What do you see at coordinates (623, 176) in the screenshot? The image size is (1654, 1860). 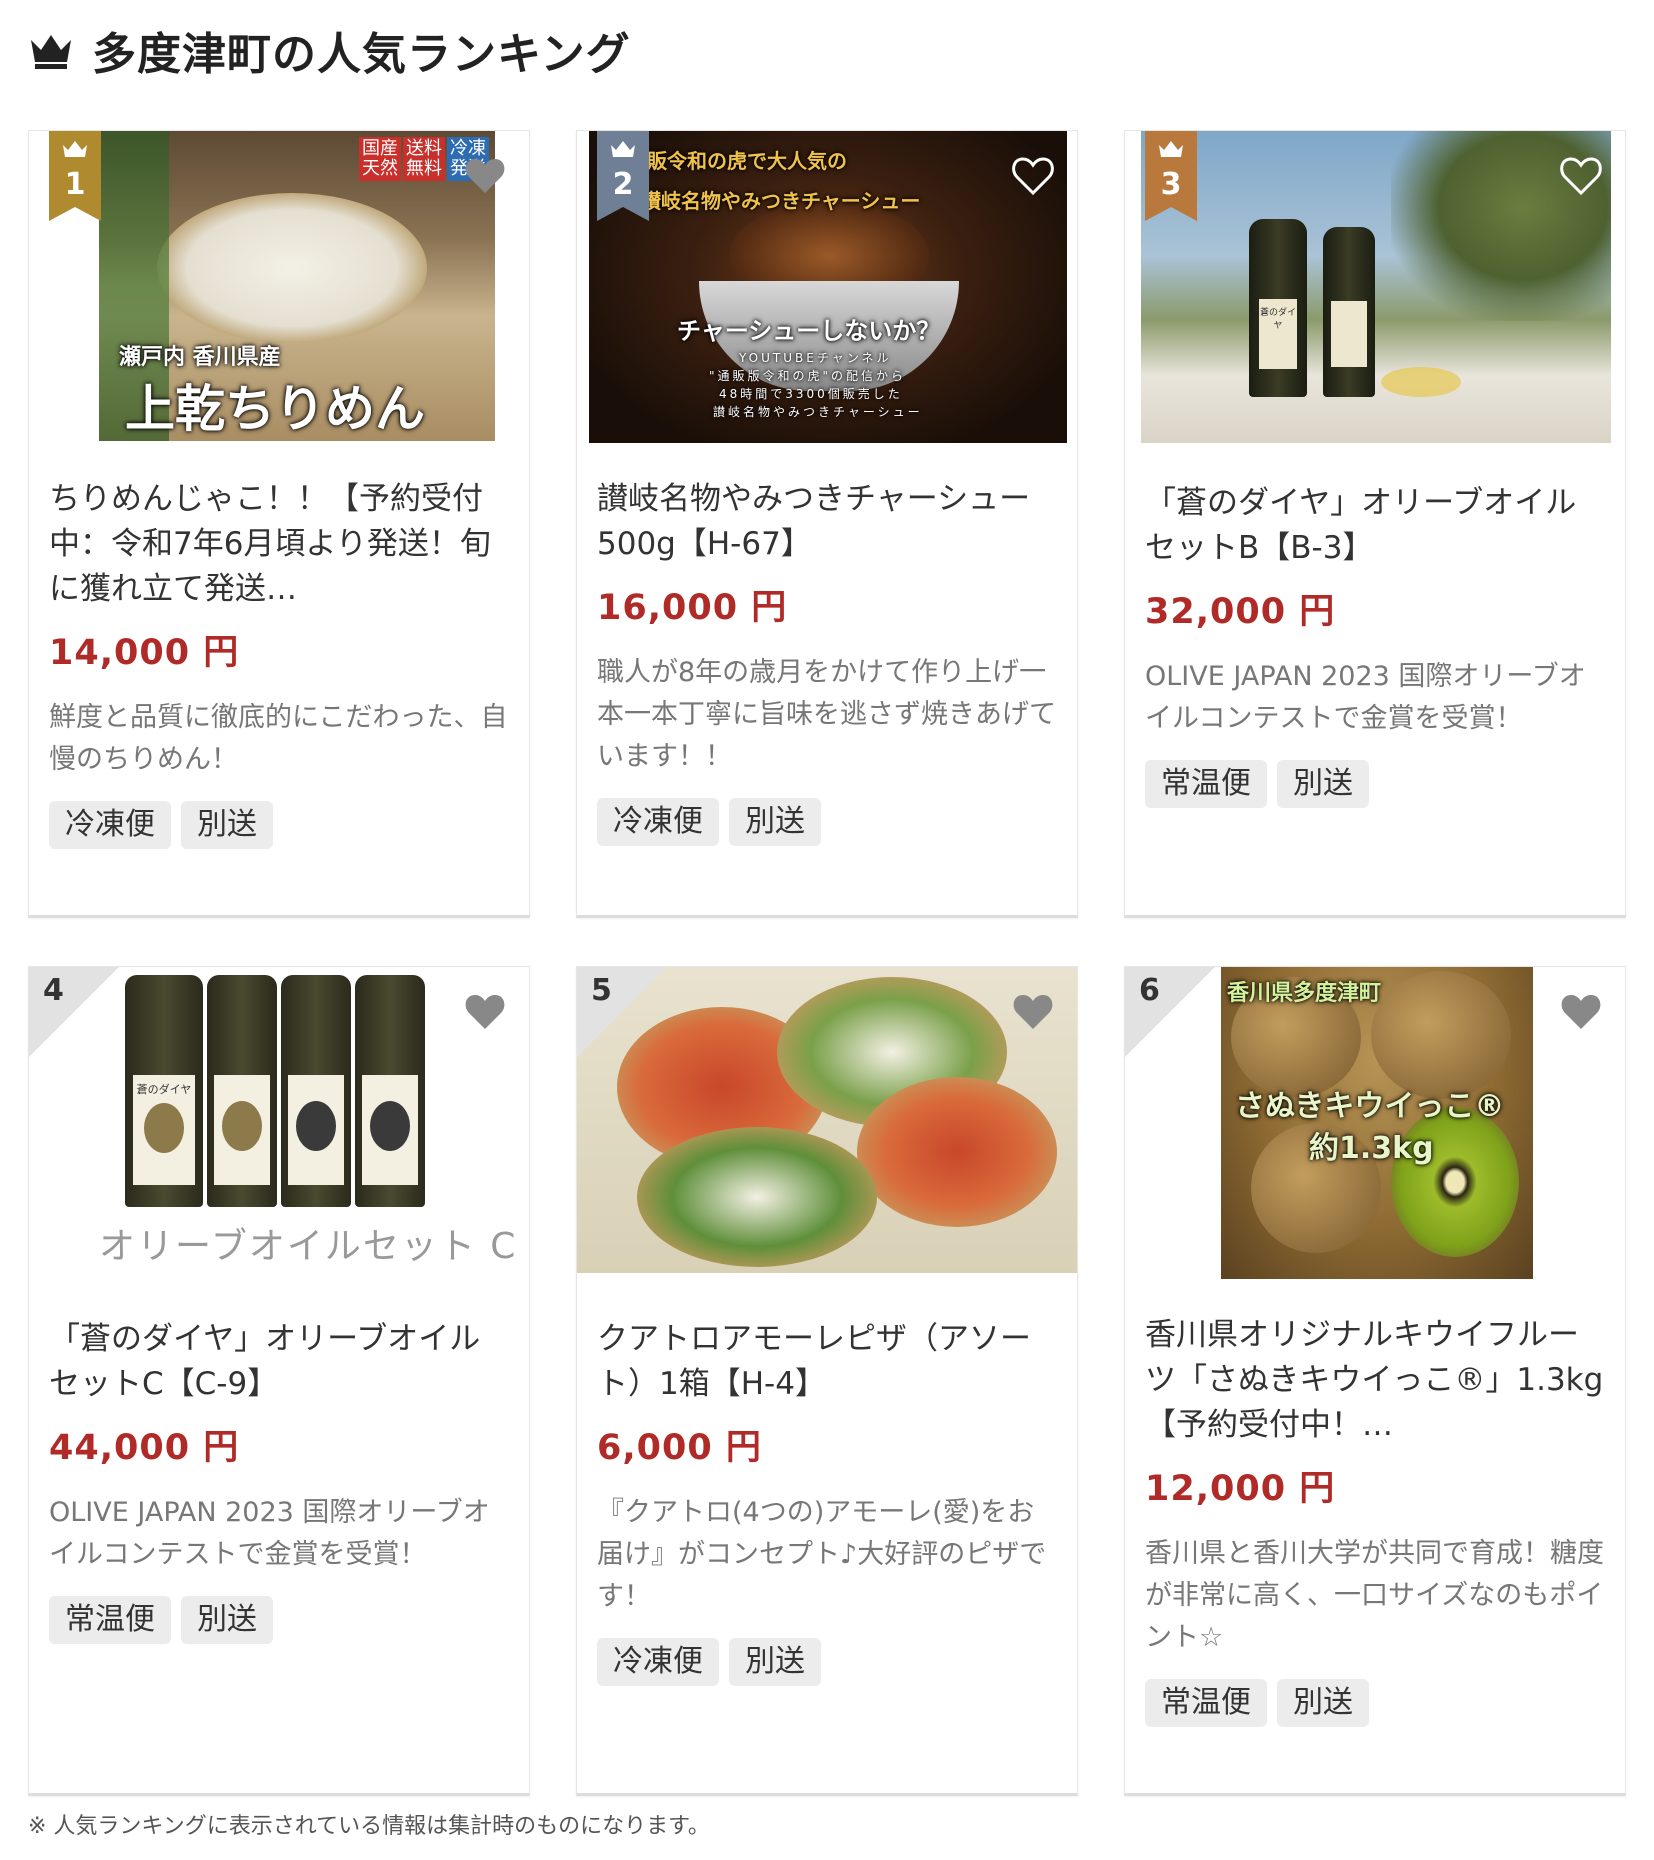 I see `rank-badge-2: 2` at bounding box center [623, 176].